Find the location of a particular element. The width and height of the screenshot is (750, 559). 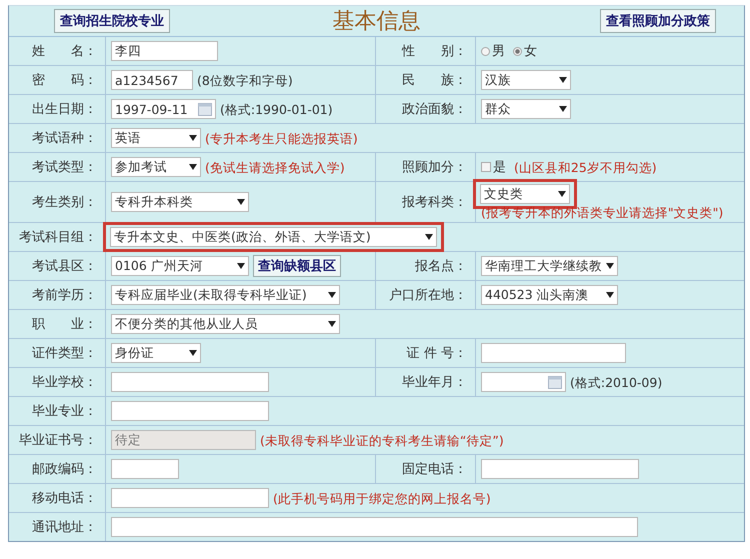

field-label: 密 码： is located at coordinates (64, 80).